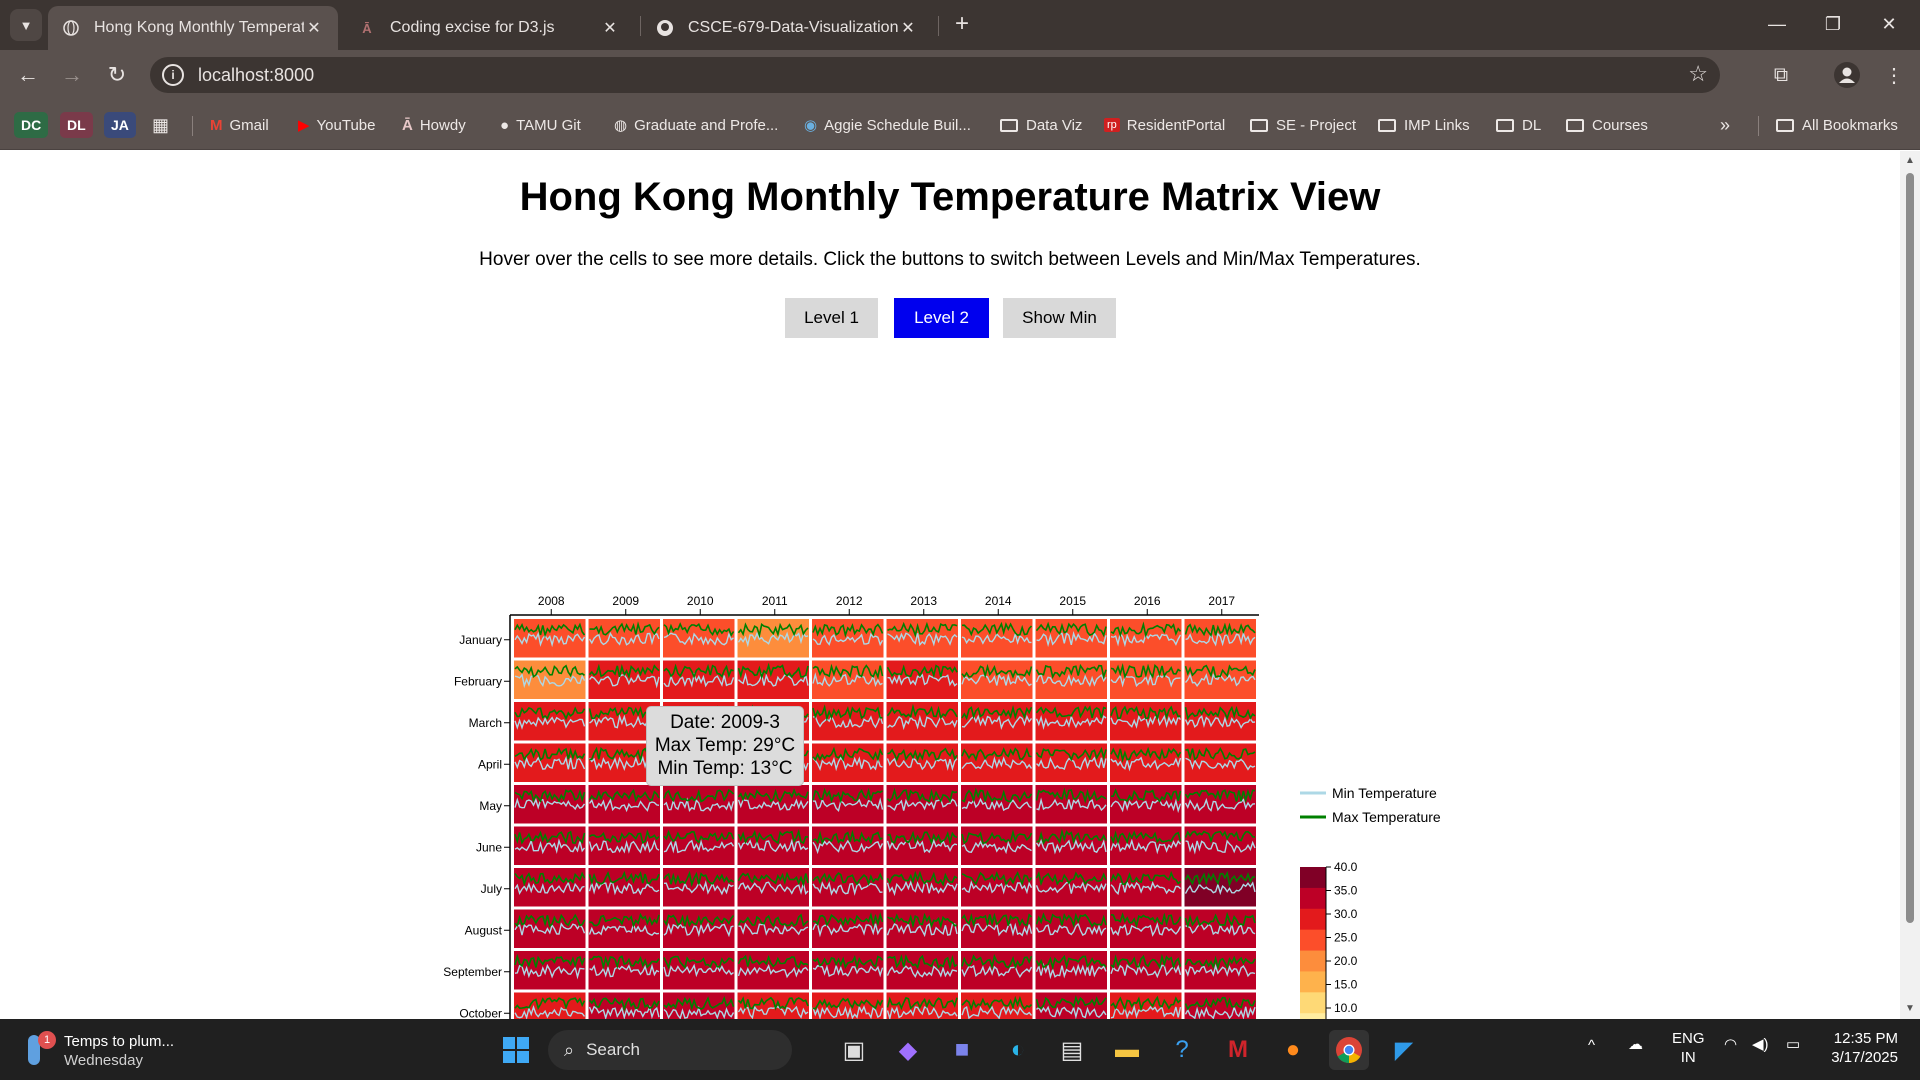 The image size is (1920, 1080). Describe the element at coordinates (434, 125) in the screenshot. I see `bookmark-howdy: Ā Howdy` at that location.